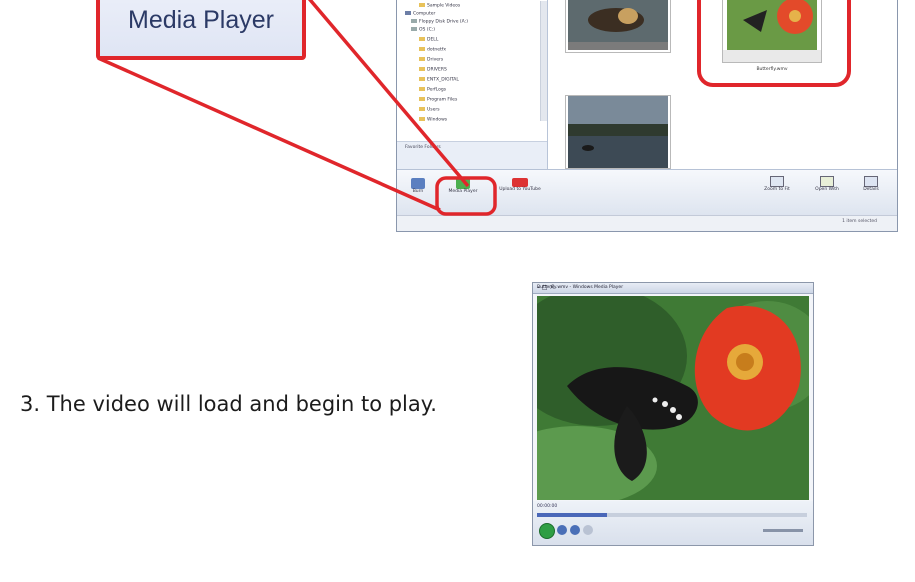  What do you see at coordinates (572, 515) in the screenshot?
I see `seek-bar` at bounding box center [572, 515].